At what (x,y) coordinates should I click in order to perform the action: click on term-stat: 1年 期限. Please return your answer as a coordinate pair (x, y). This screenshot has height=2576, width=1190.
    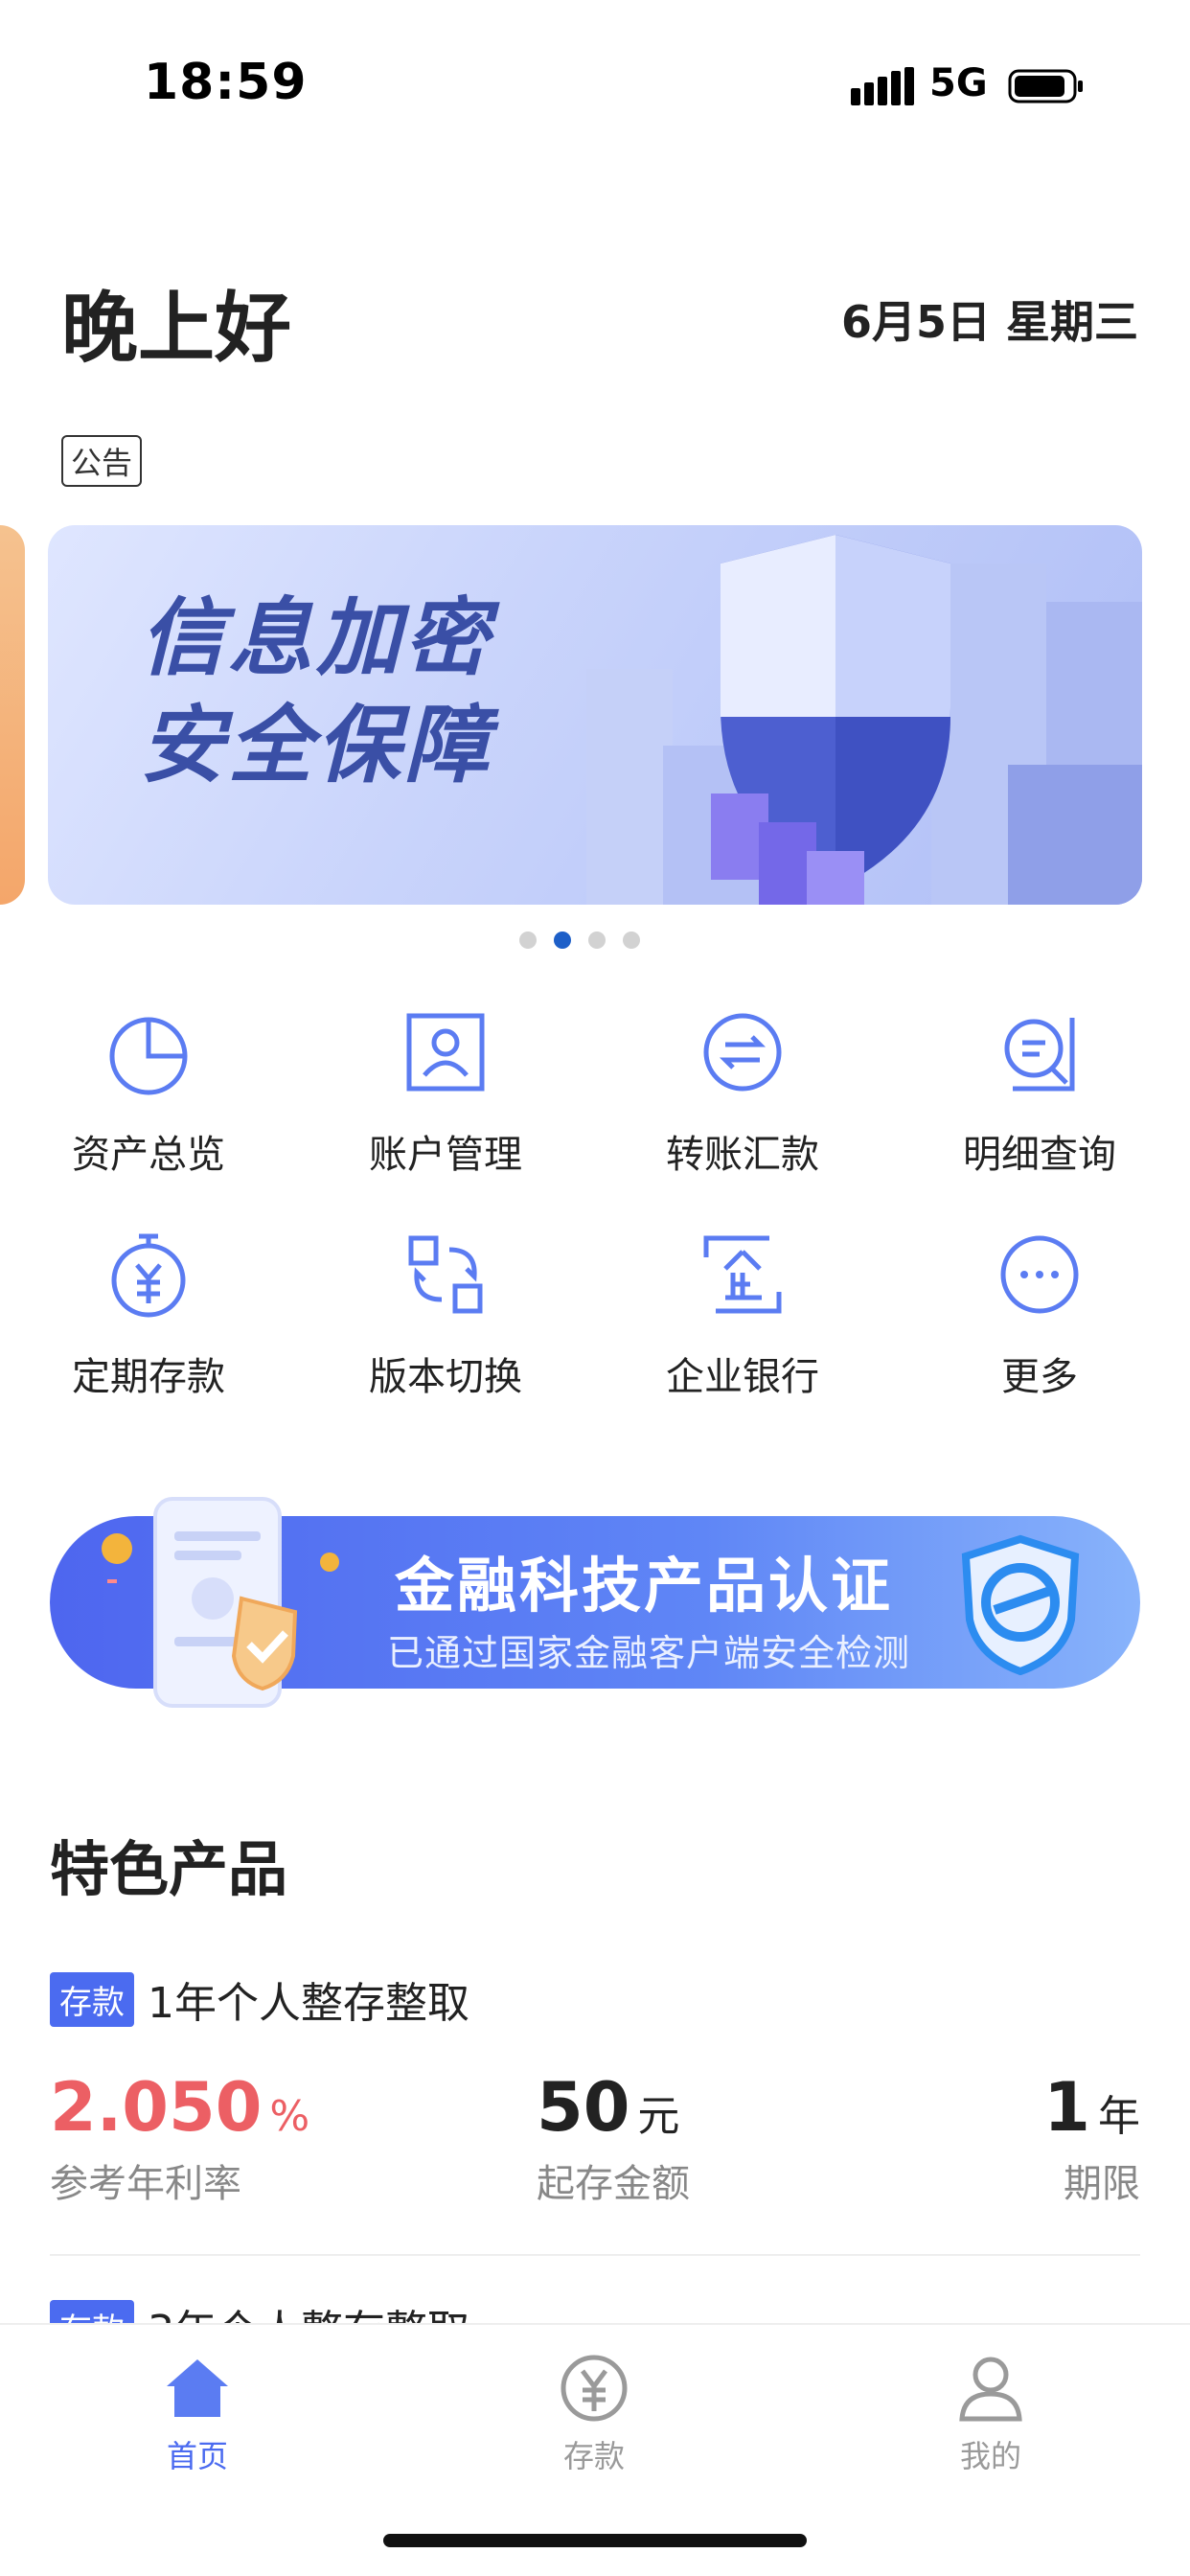
    Looking at the image, I should click on (1092, 2138).